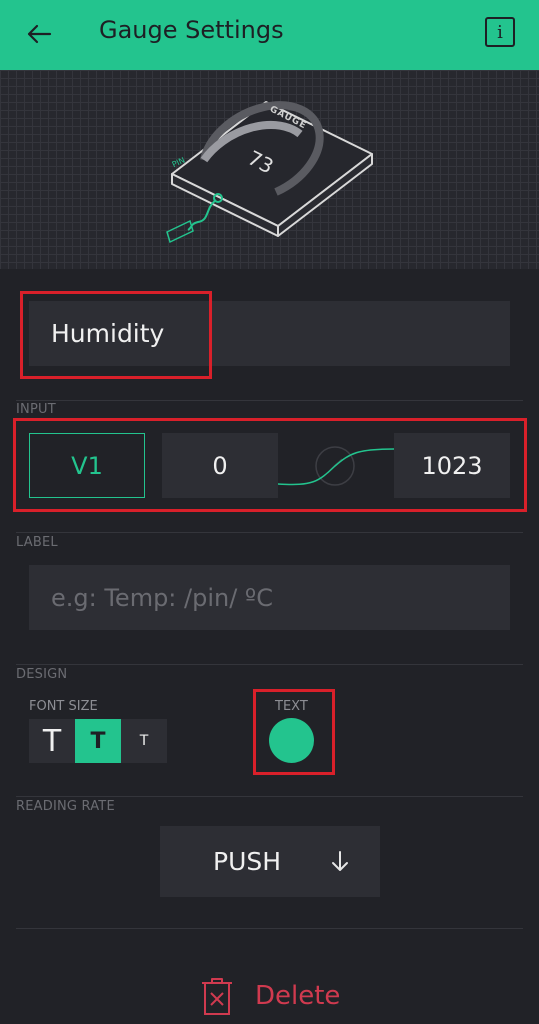 The image size is (539, 1024). What do you see at coordinates (291, 740) in the screenshot?
I see `text-color-picker` at bounding box center [291, 740].